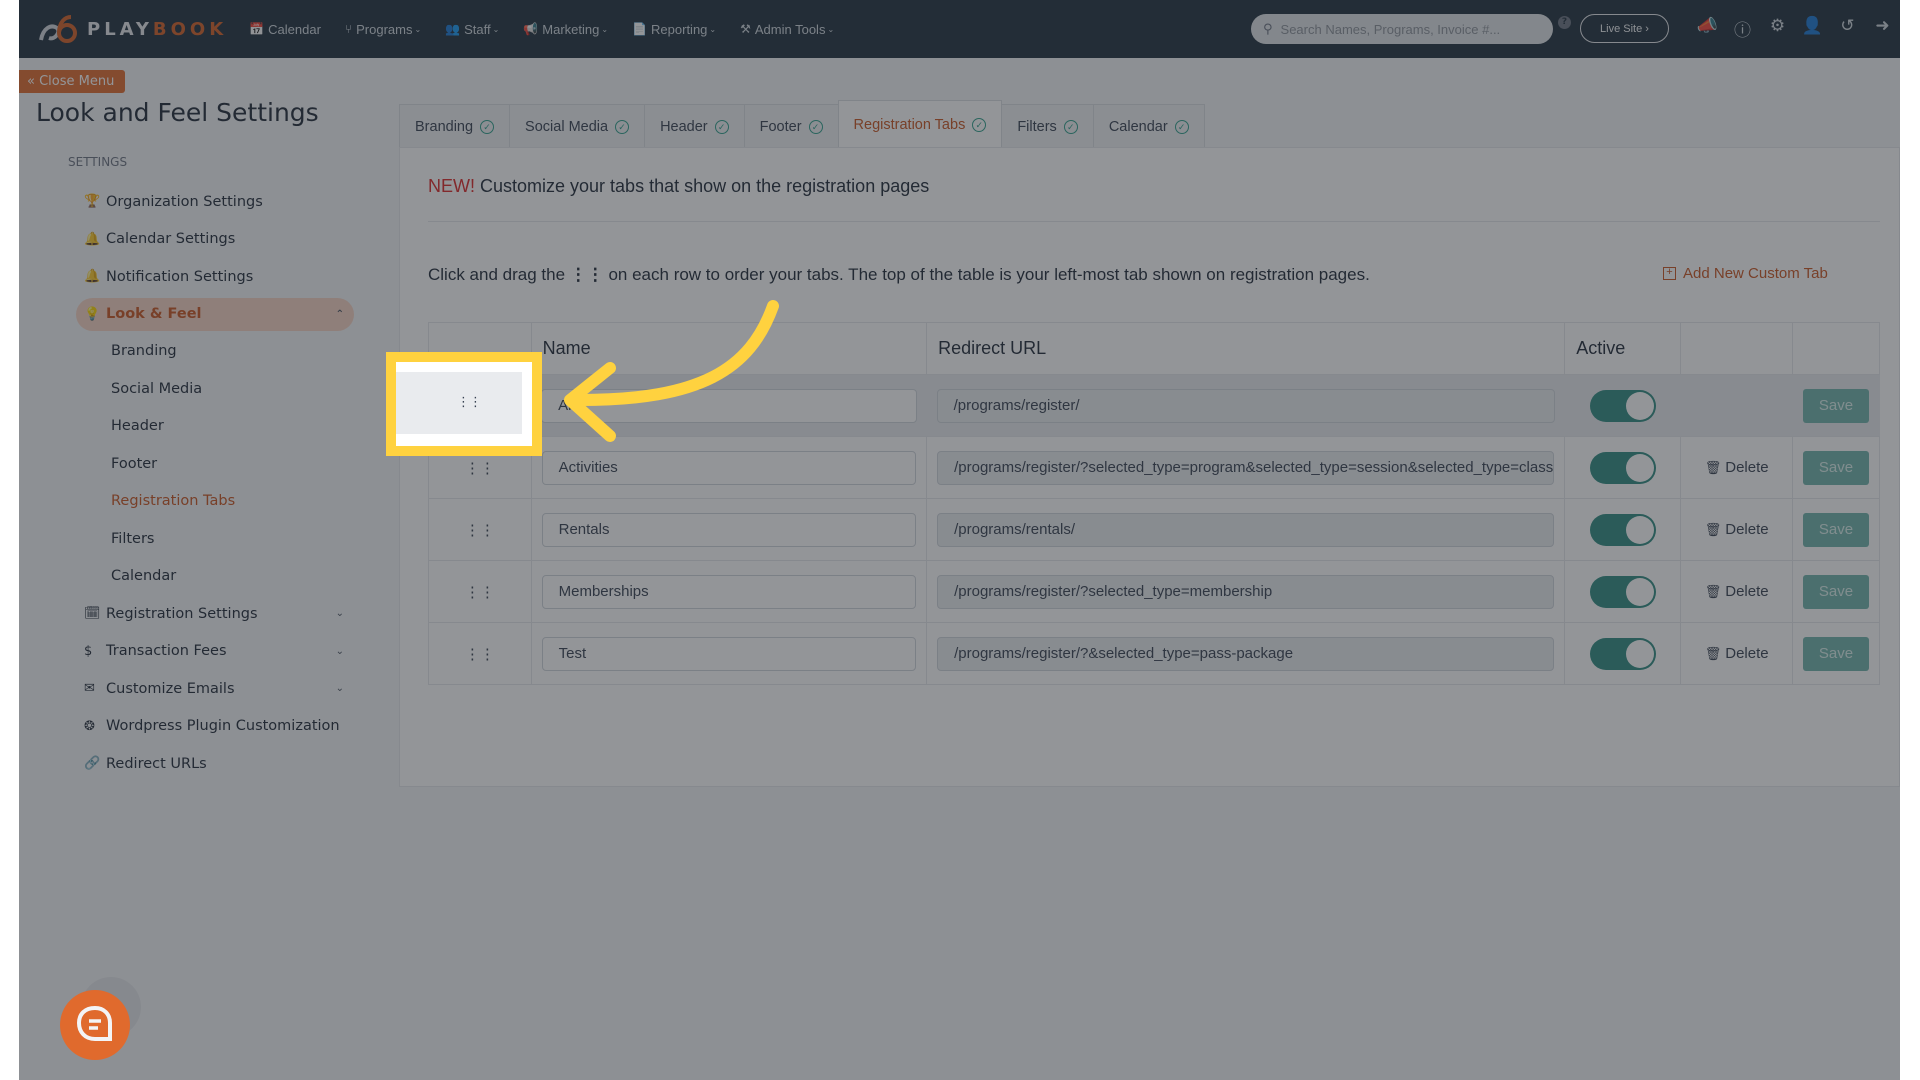 The height and width of the screenshot is (1080, 1920). What do you see at coordinates (787, 29) in the screenshot?
I see `nav-item-admin-tools: ⚒ Admin Tools ⌄` at bounding box center [787, 29].